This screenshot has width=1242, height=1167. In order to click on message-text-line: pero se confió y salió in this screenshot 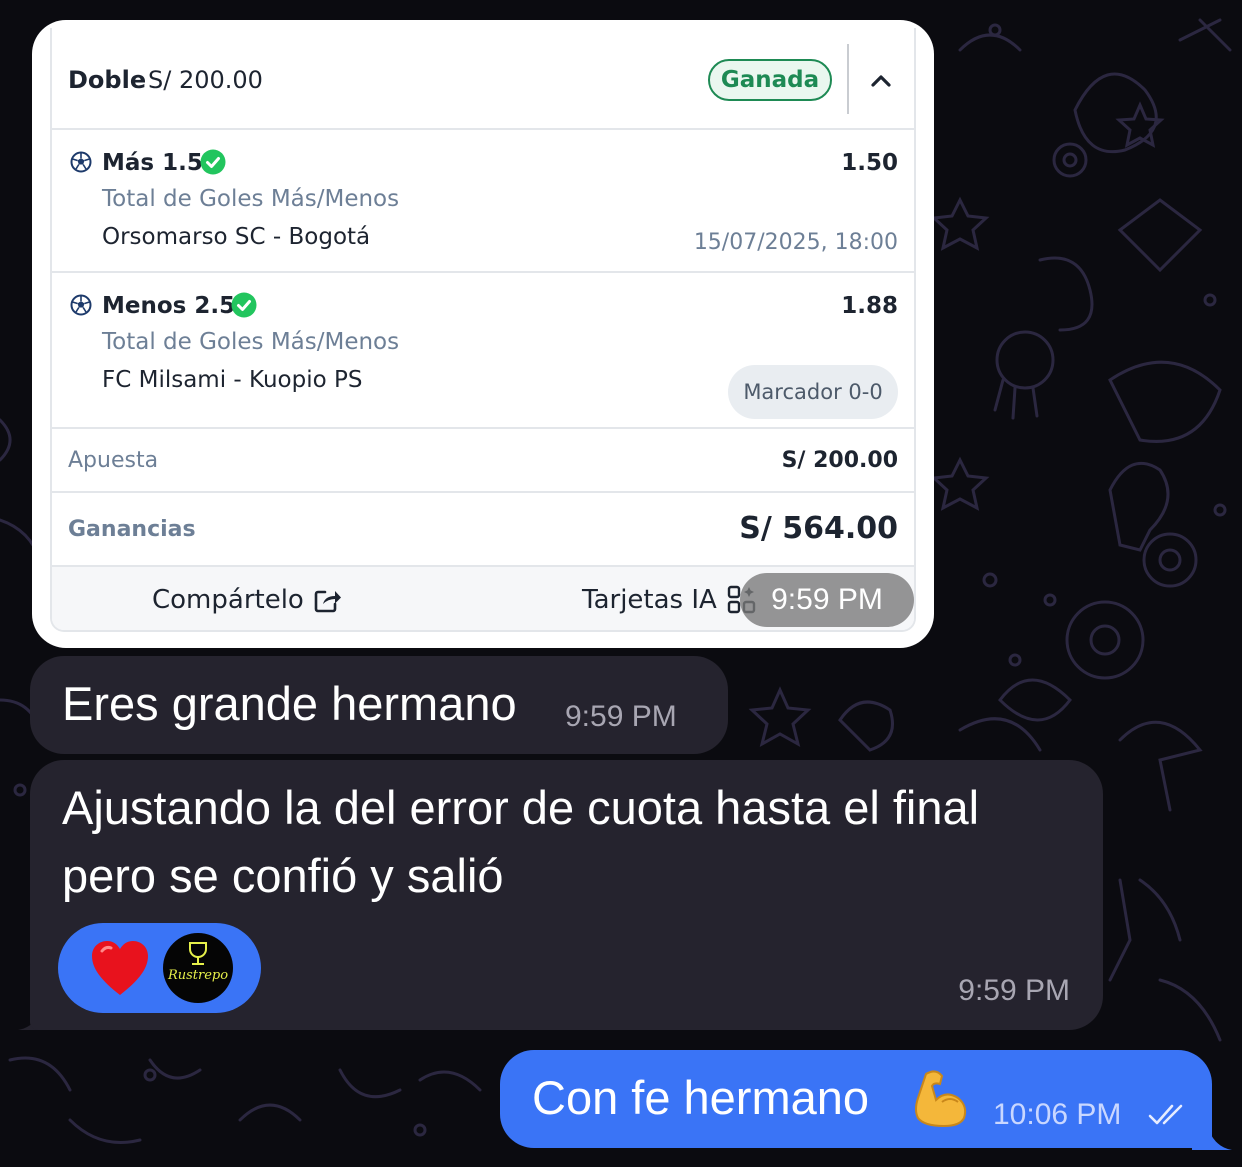, I will do `click(283, 875)`.